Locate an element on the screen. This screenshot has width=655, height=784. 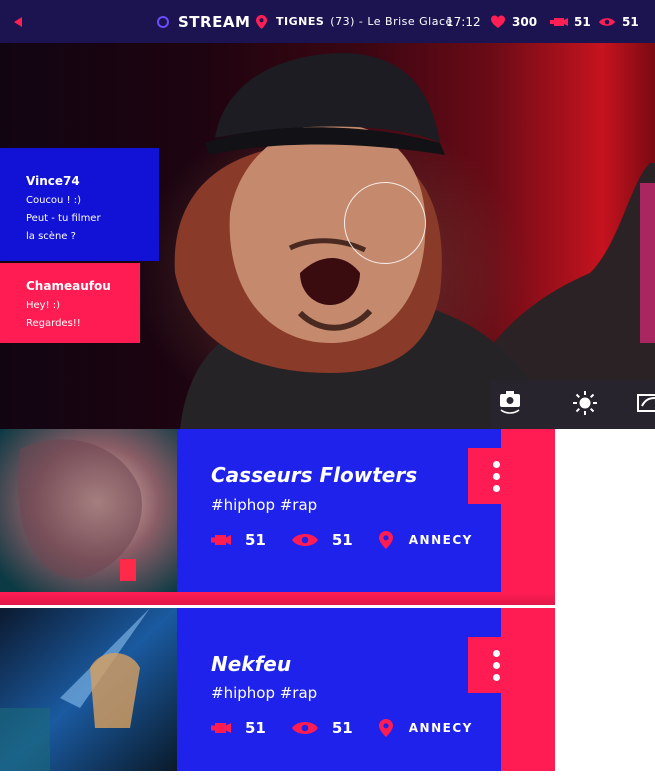
stream-info-panel: Nekfeu #hiphop #rap 51 51 ANNECY is located at coordinates (350, 689).